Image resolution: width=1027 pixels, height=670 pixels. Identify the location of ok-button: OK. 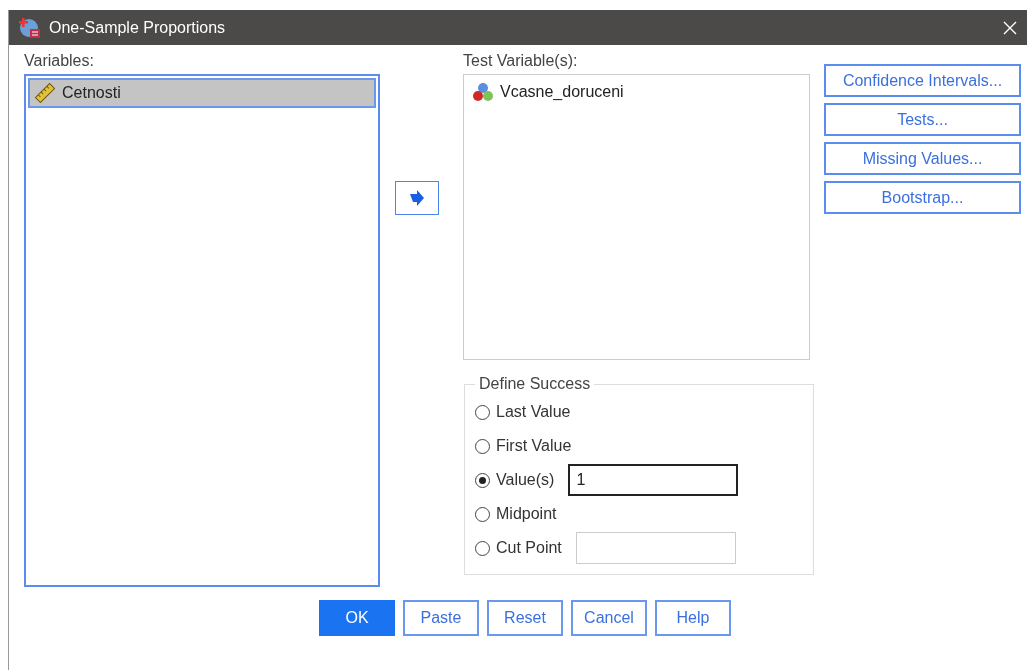
(357, 618).